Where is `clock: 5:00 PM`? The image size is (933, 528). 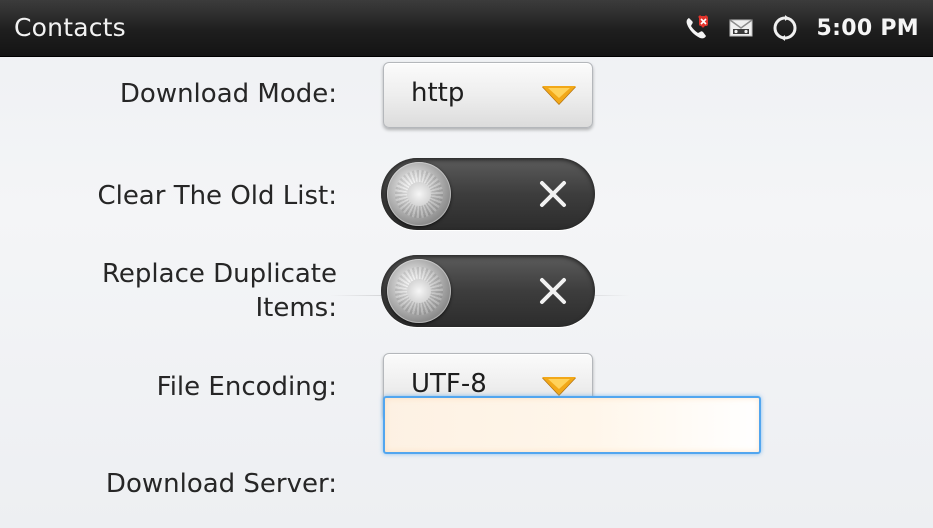
clock: 5:00 PM is located at coordinates (867, 28).